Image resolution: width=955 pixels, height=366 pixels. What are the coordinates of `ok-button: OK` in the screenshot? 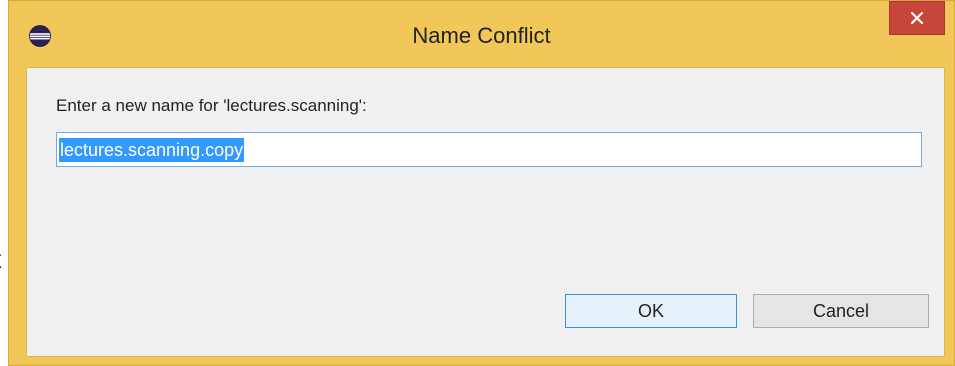 It's located at (651, 311).